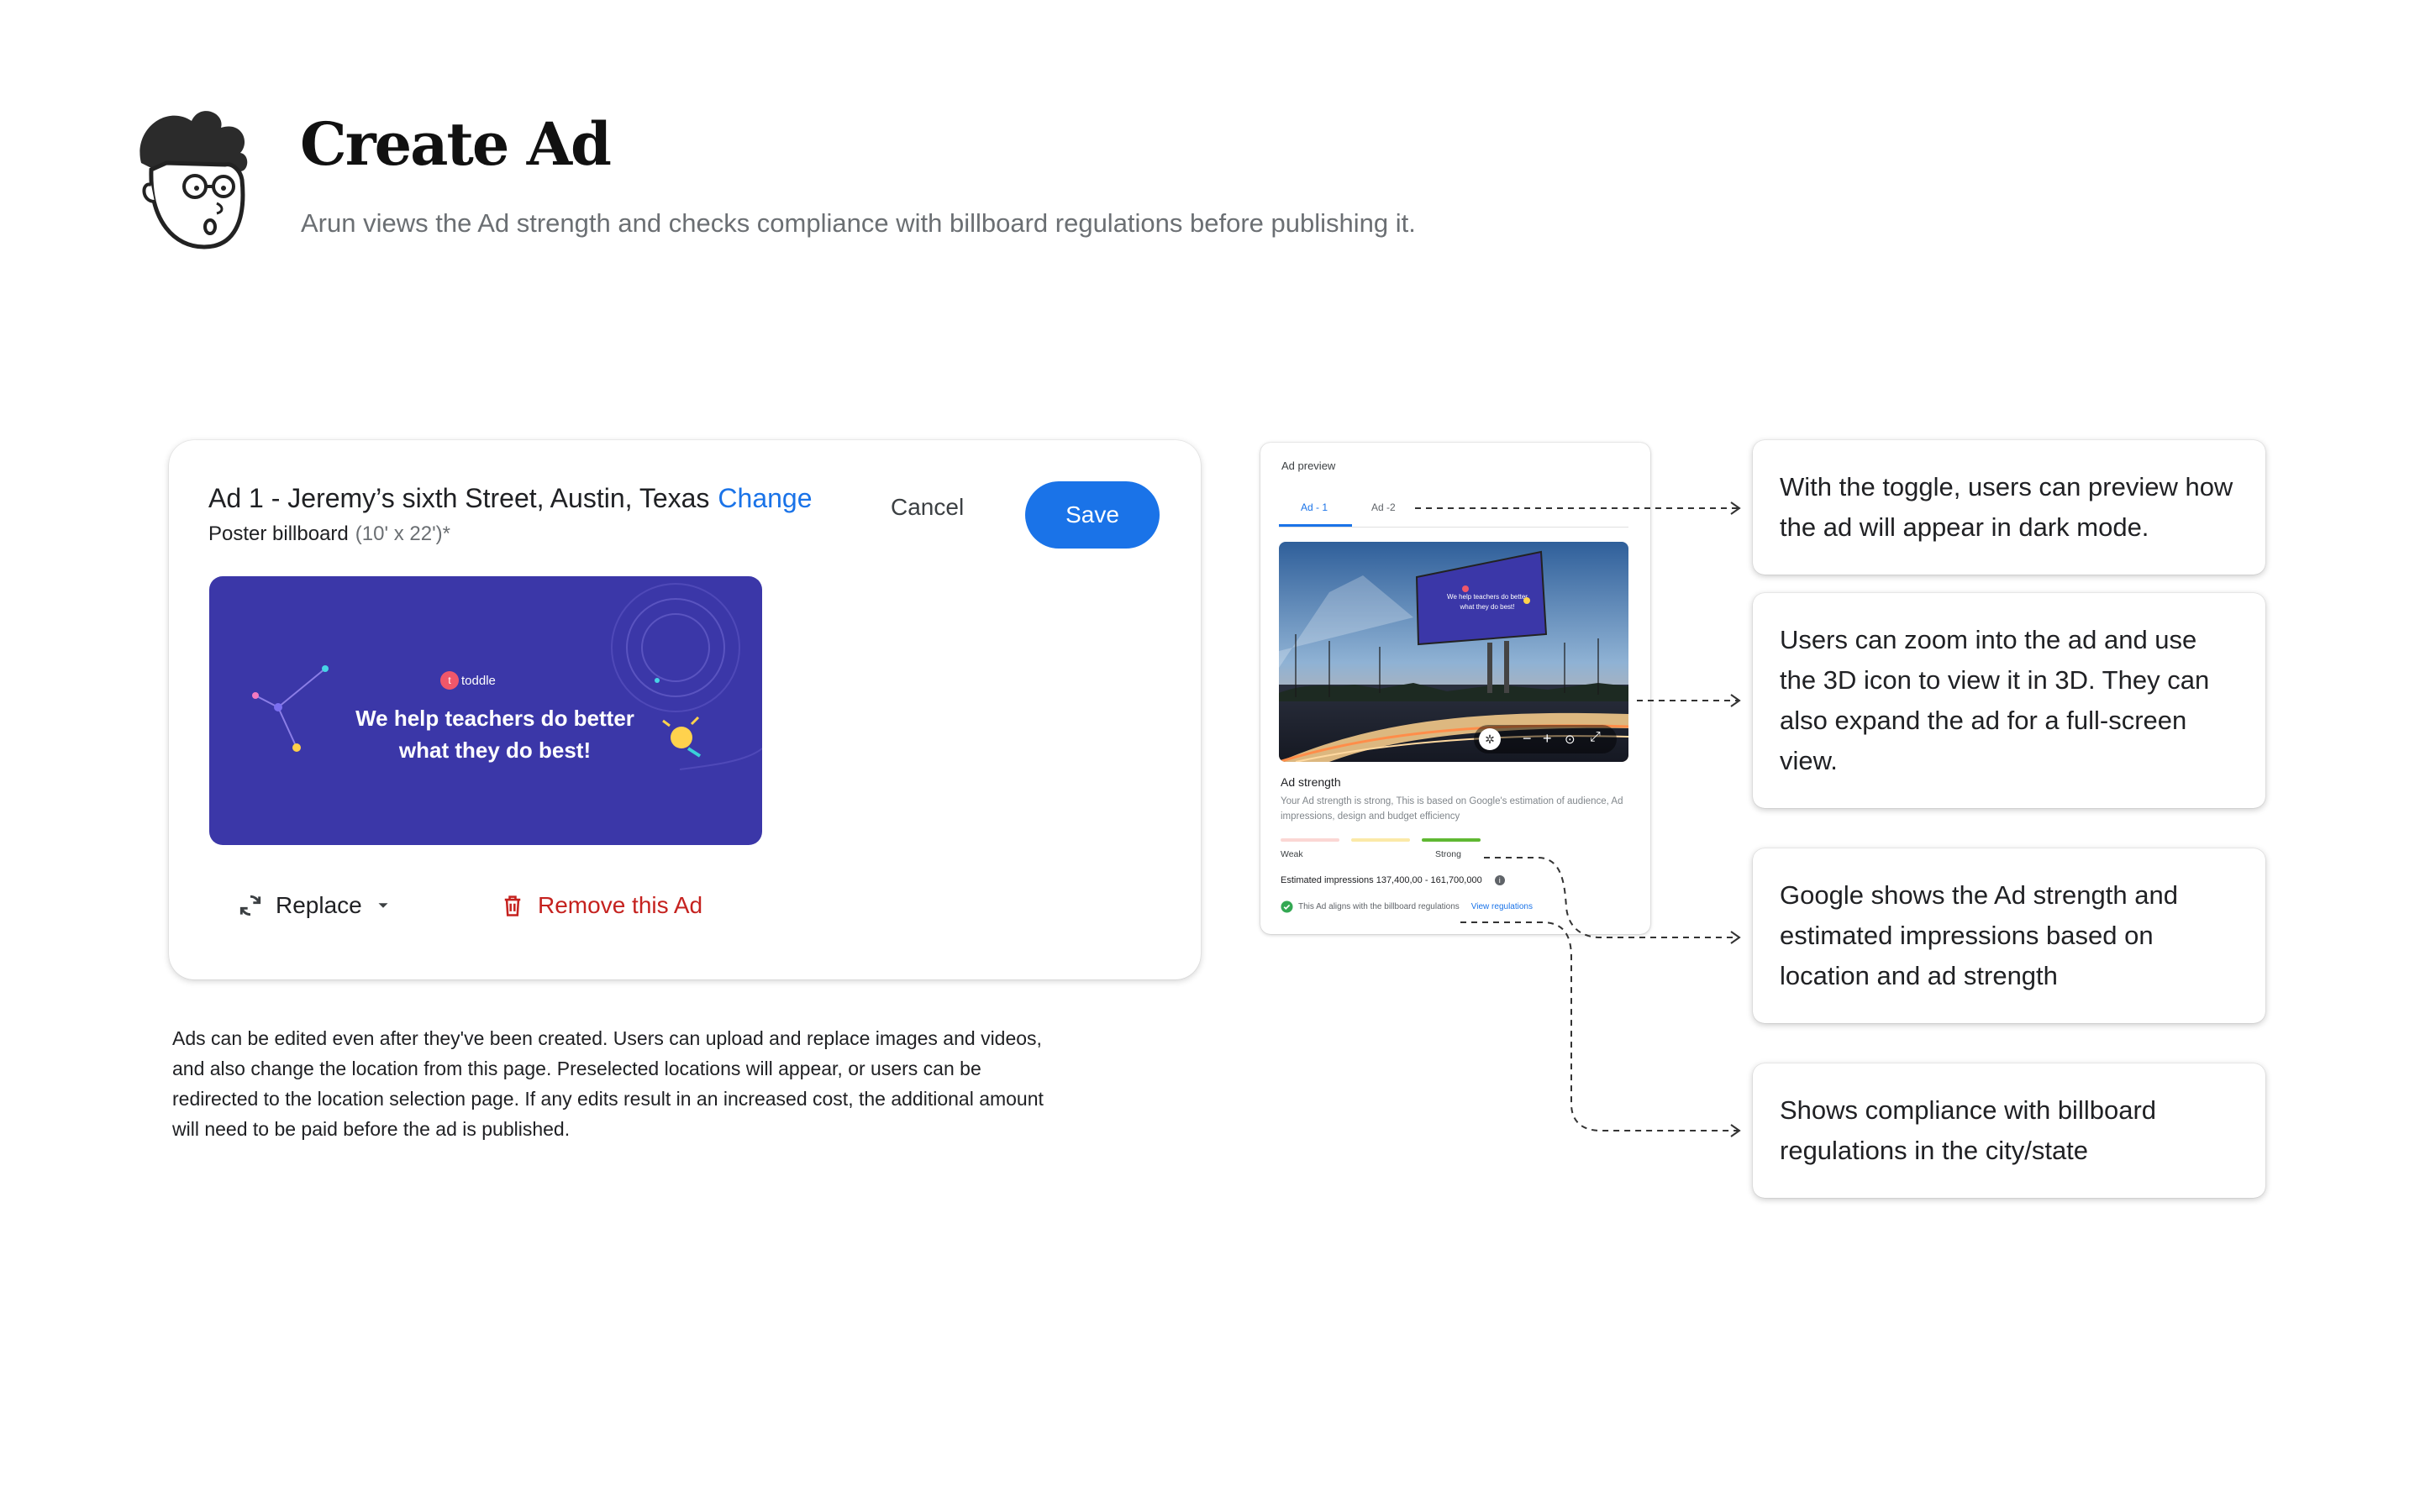  I want to click on avatar, so click(193, 180).